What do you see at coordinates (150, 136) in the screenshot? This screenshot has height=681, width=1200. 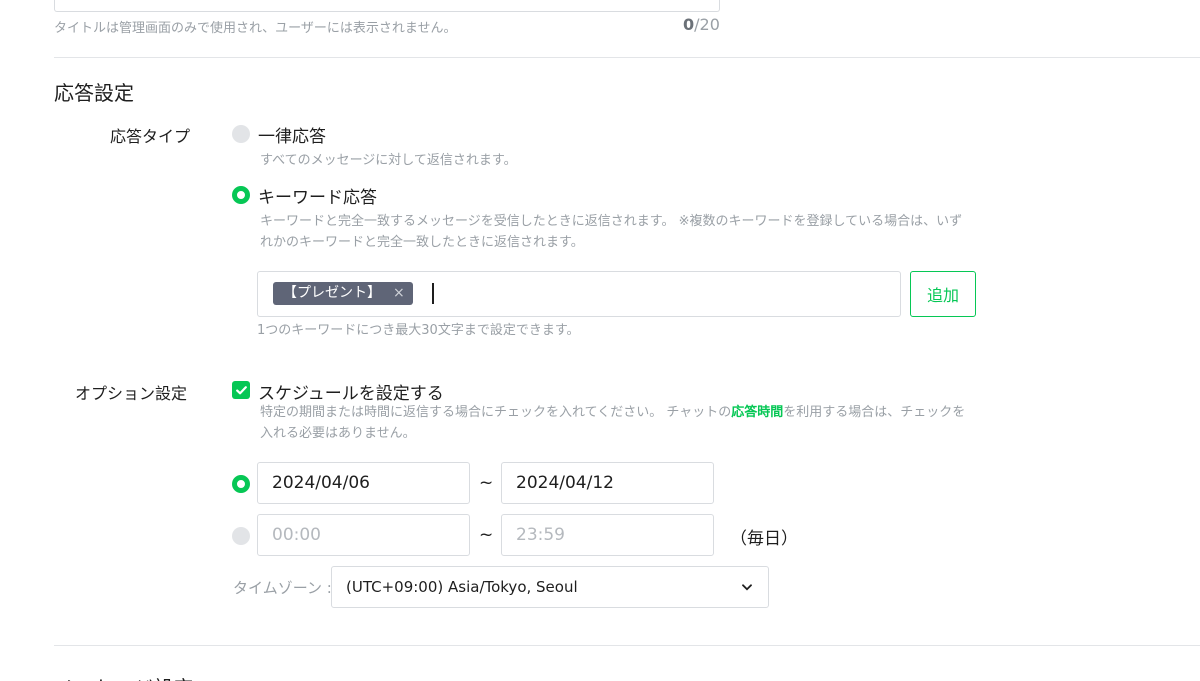 I see `response-type-label: 応答タイプ` at bounding box center [150, 136].